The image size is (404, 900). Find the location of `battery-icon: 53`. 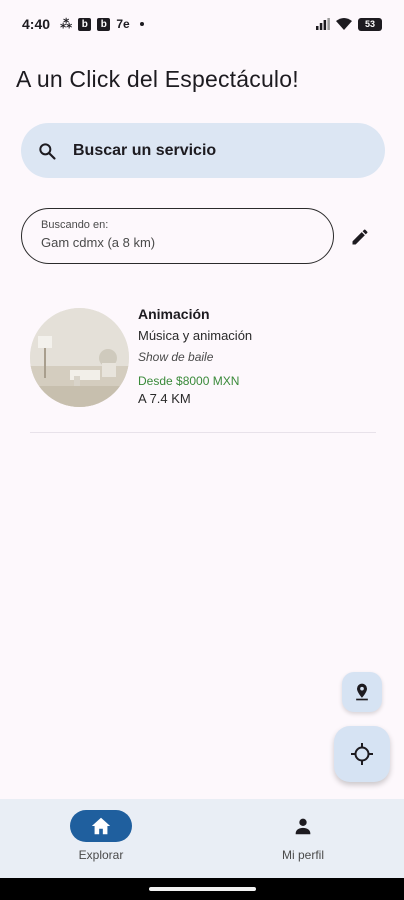

battery-icon: 53 is located at coordinates (370, 24).